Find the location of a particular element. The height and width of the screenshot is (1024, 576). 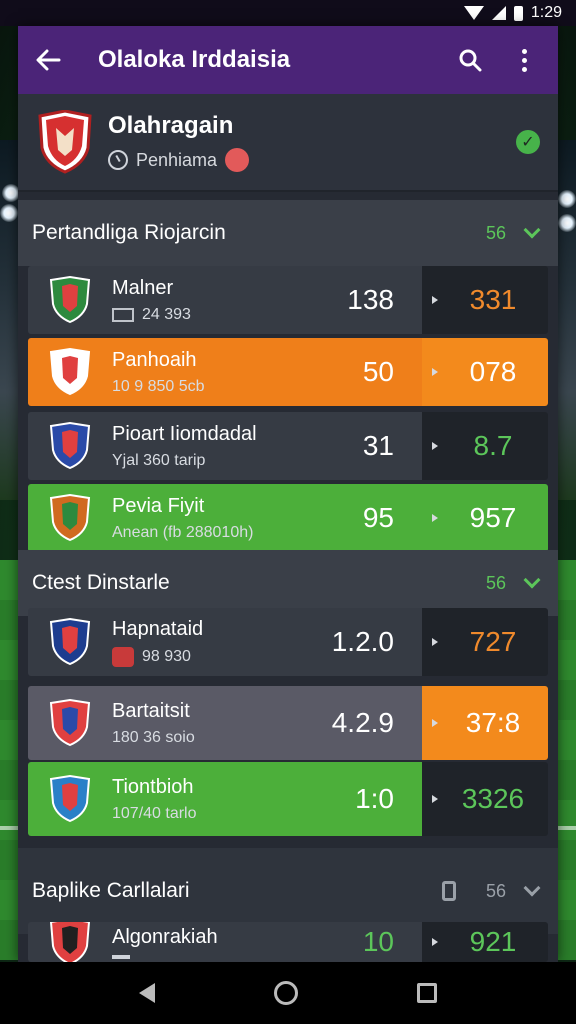

app-title: Olaloka Irddaisia is located at coordinates (194, 59).